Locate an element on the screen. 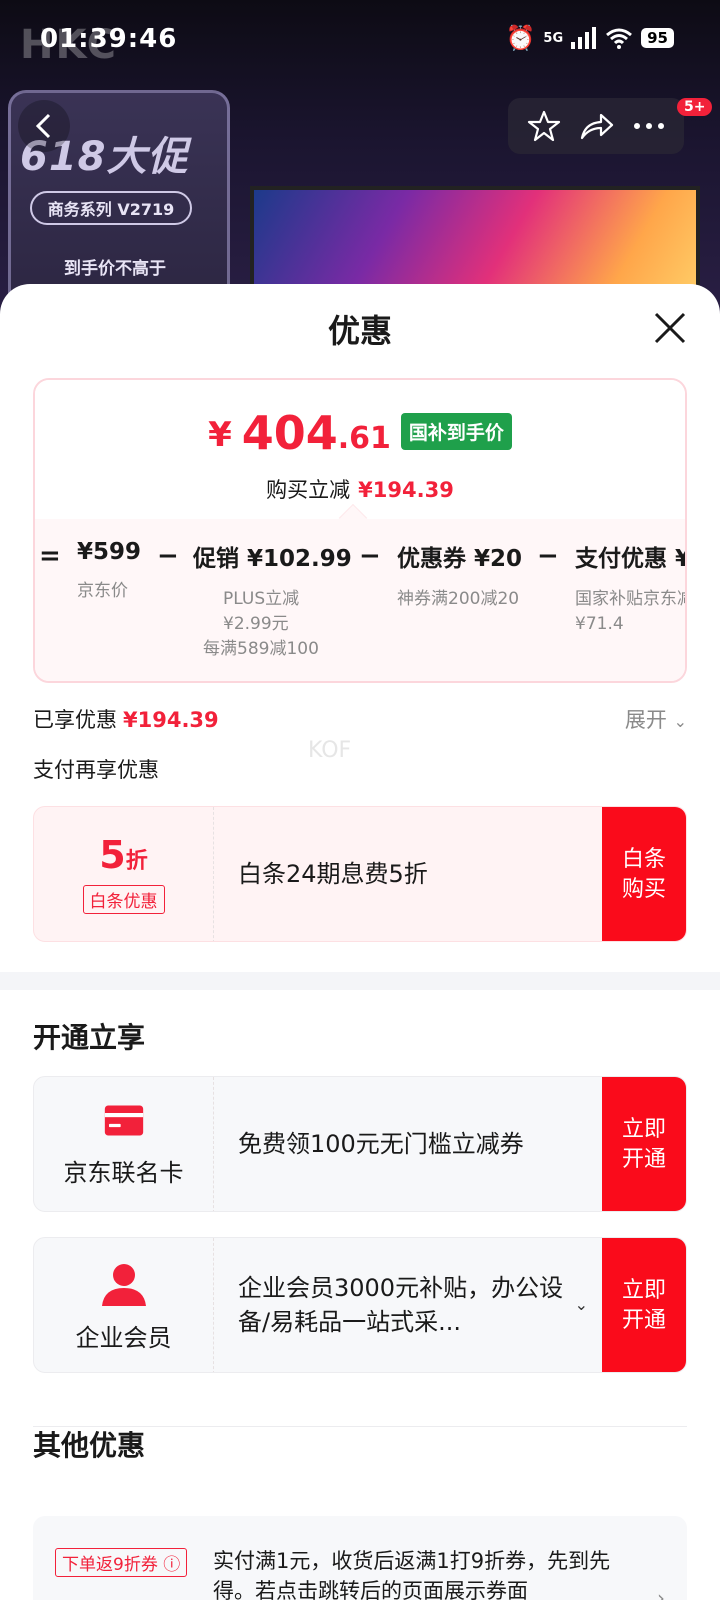 The image size is (720, 1600). pay-more-label: 支付再享优惠 is located at coordinates (96, 770).